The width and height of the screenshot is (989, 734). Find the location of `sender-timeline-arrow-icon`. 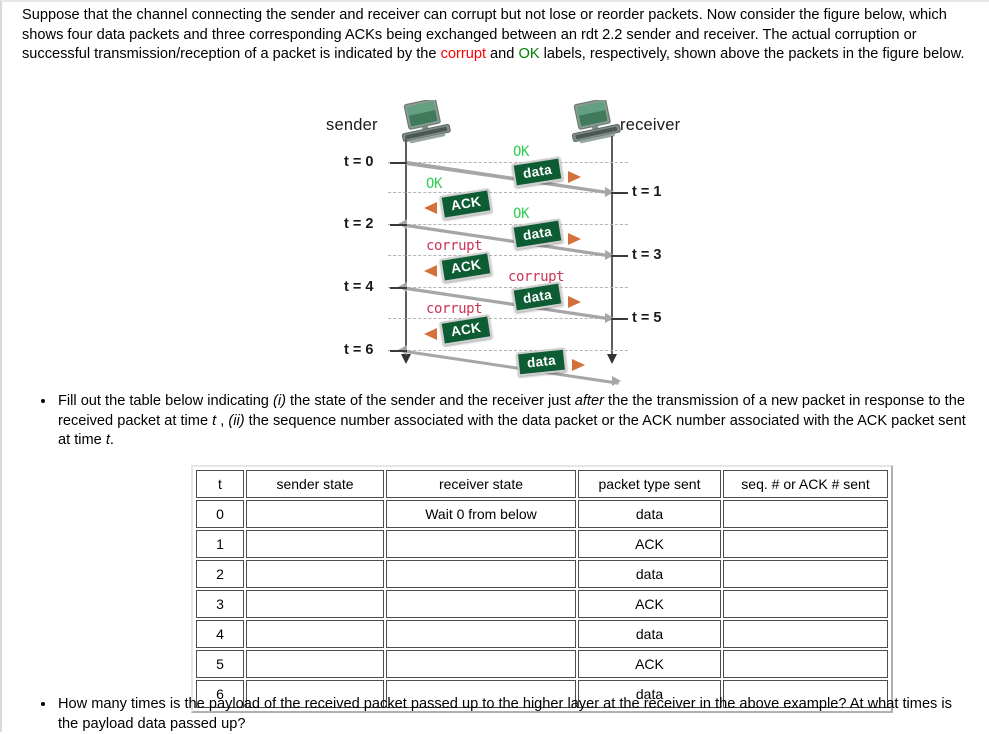

sender-timeline-arrow-icon is located at coordinates (406, 359).